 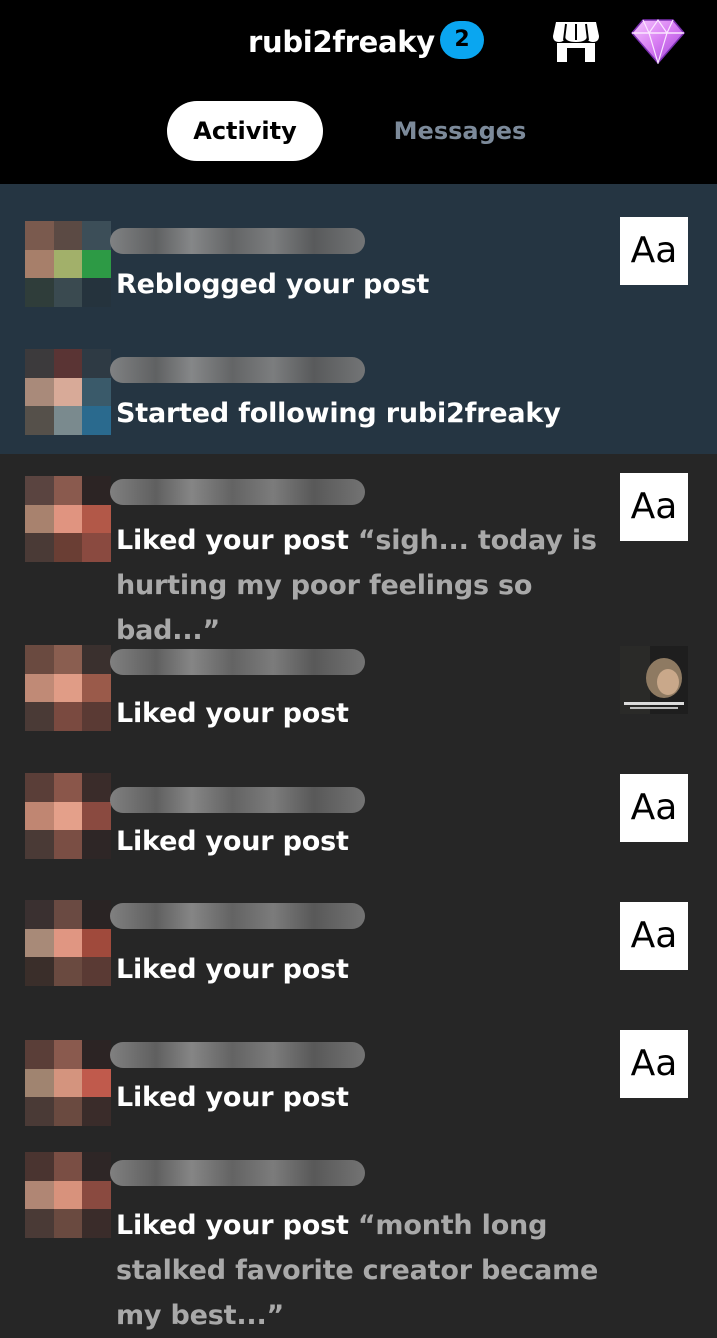 I want to click on blog-name: rubi2freaky, so click(x=341, y=42).